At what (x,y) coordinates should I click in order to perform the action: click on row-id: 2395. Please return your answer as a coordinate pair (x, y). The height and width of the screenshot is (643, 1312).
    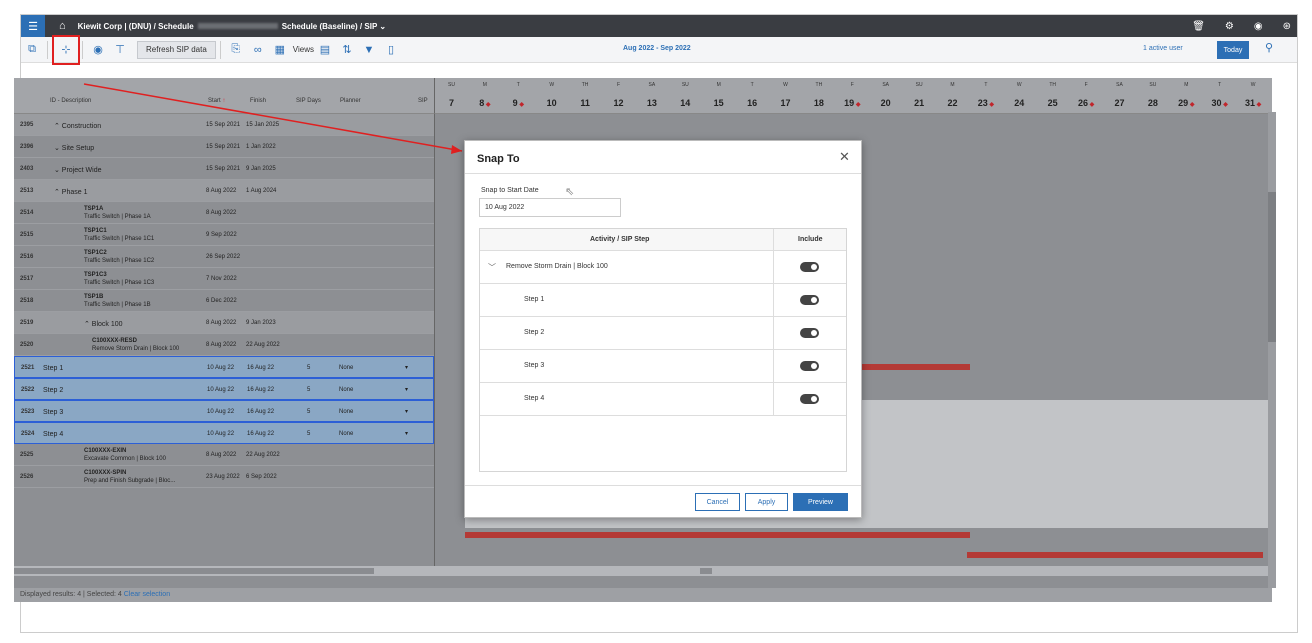
    Looking at the image, I should click on (27, 125).